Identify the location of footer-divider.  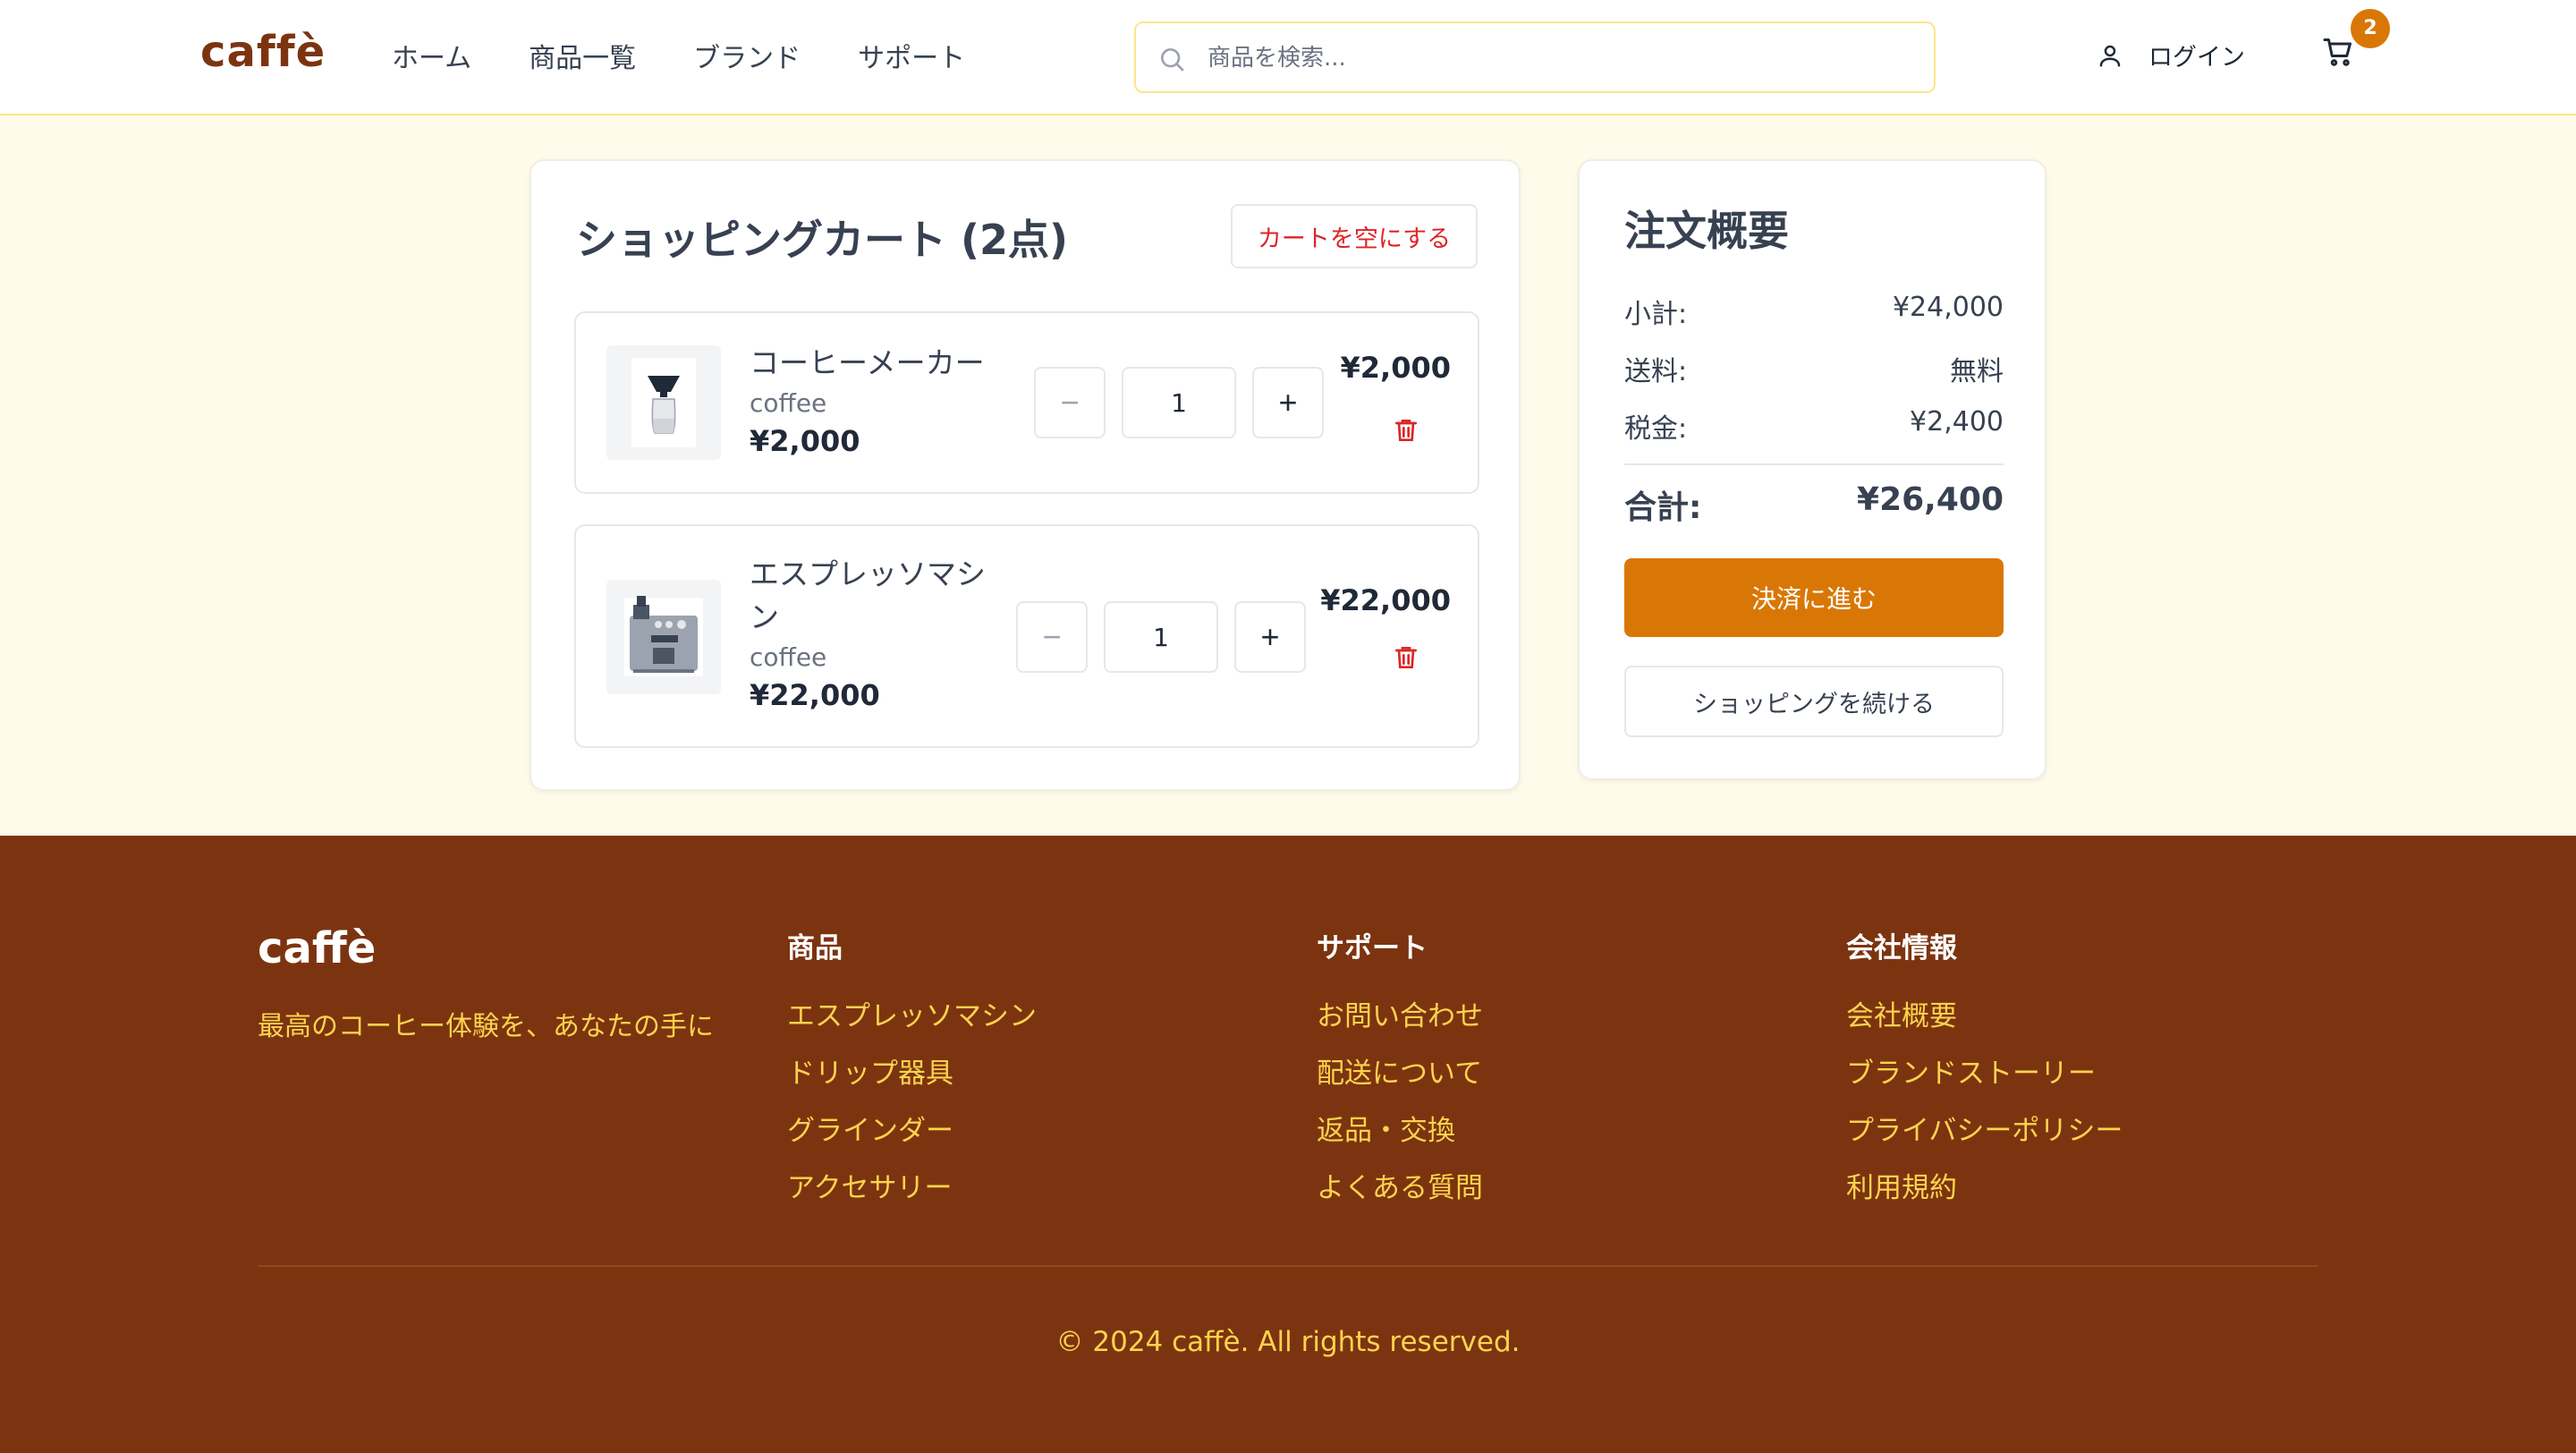
(1288, 1266).